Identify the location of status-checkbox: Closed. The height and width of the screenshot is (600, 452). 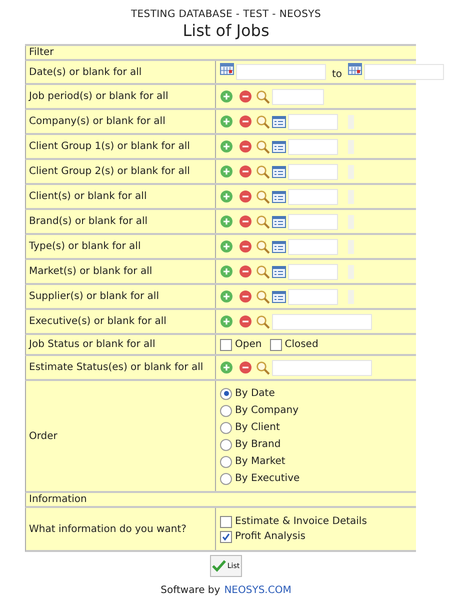
(294, 344).